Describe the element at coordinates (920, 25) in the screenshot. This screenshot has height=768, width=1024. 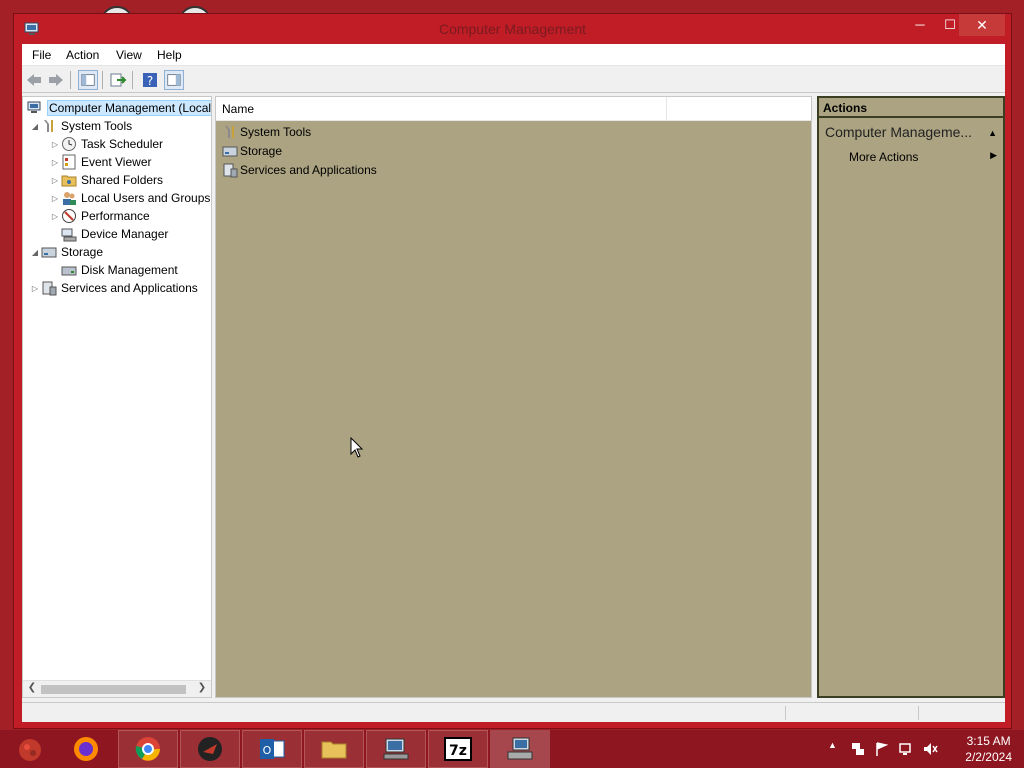
I see `minimize-button: ─` at that location.